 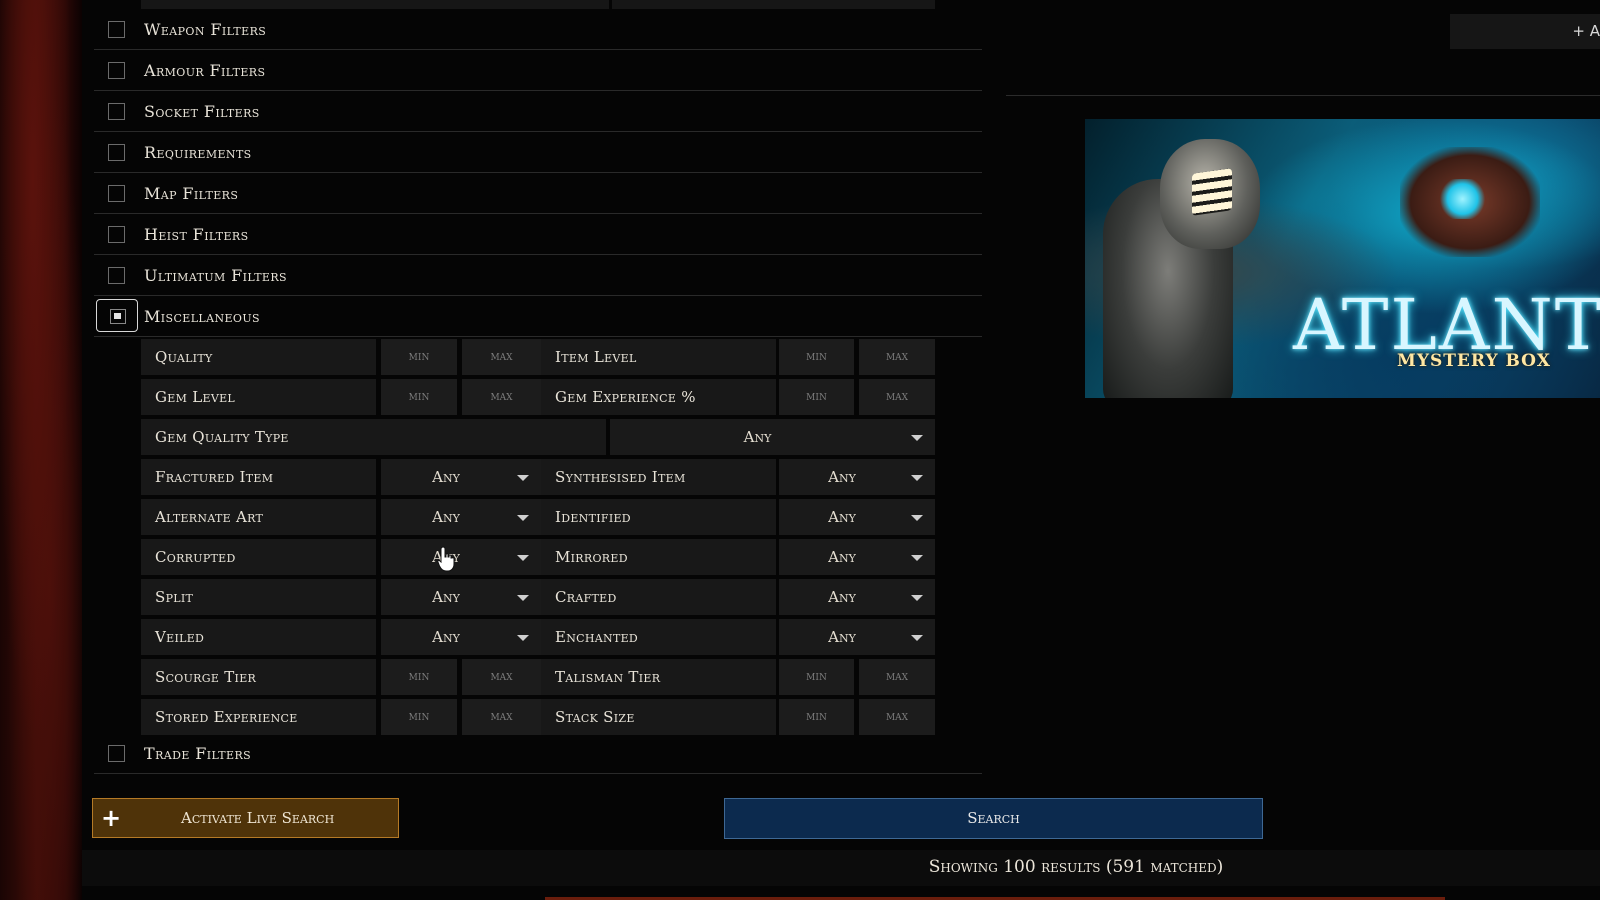 What do you see at coordinates (258, 557) in the screenshot?
I see `corrupted-label: Corrupted` at bounding box center [258, 557].